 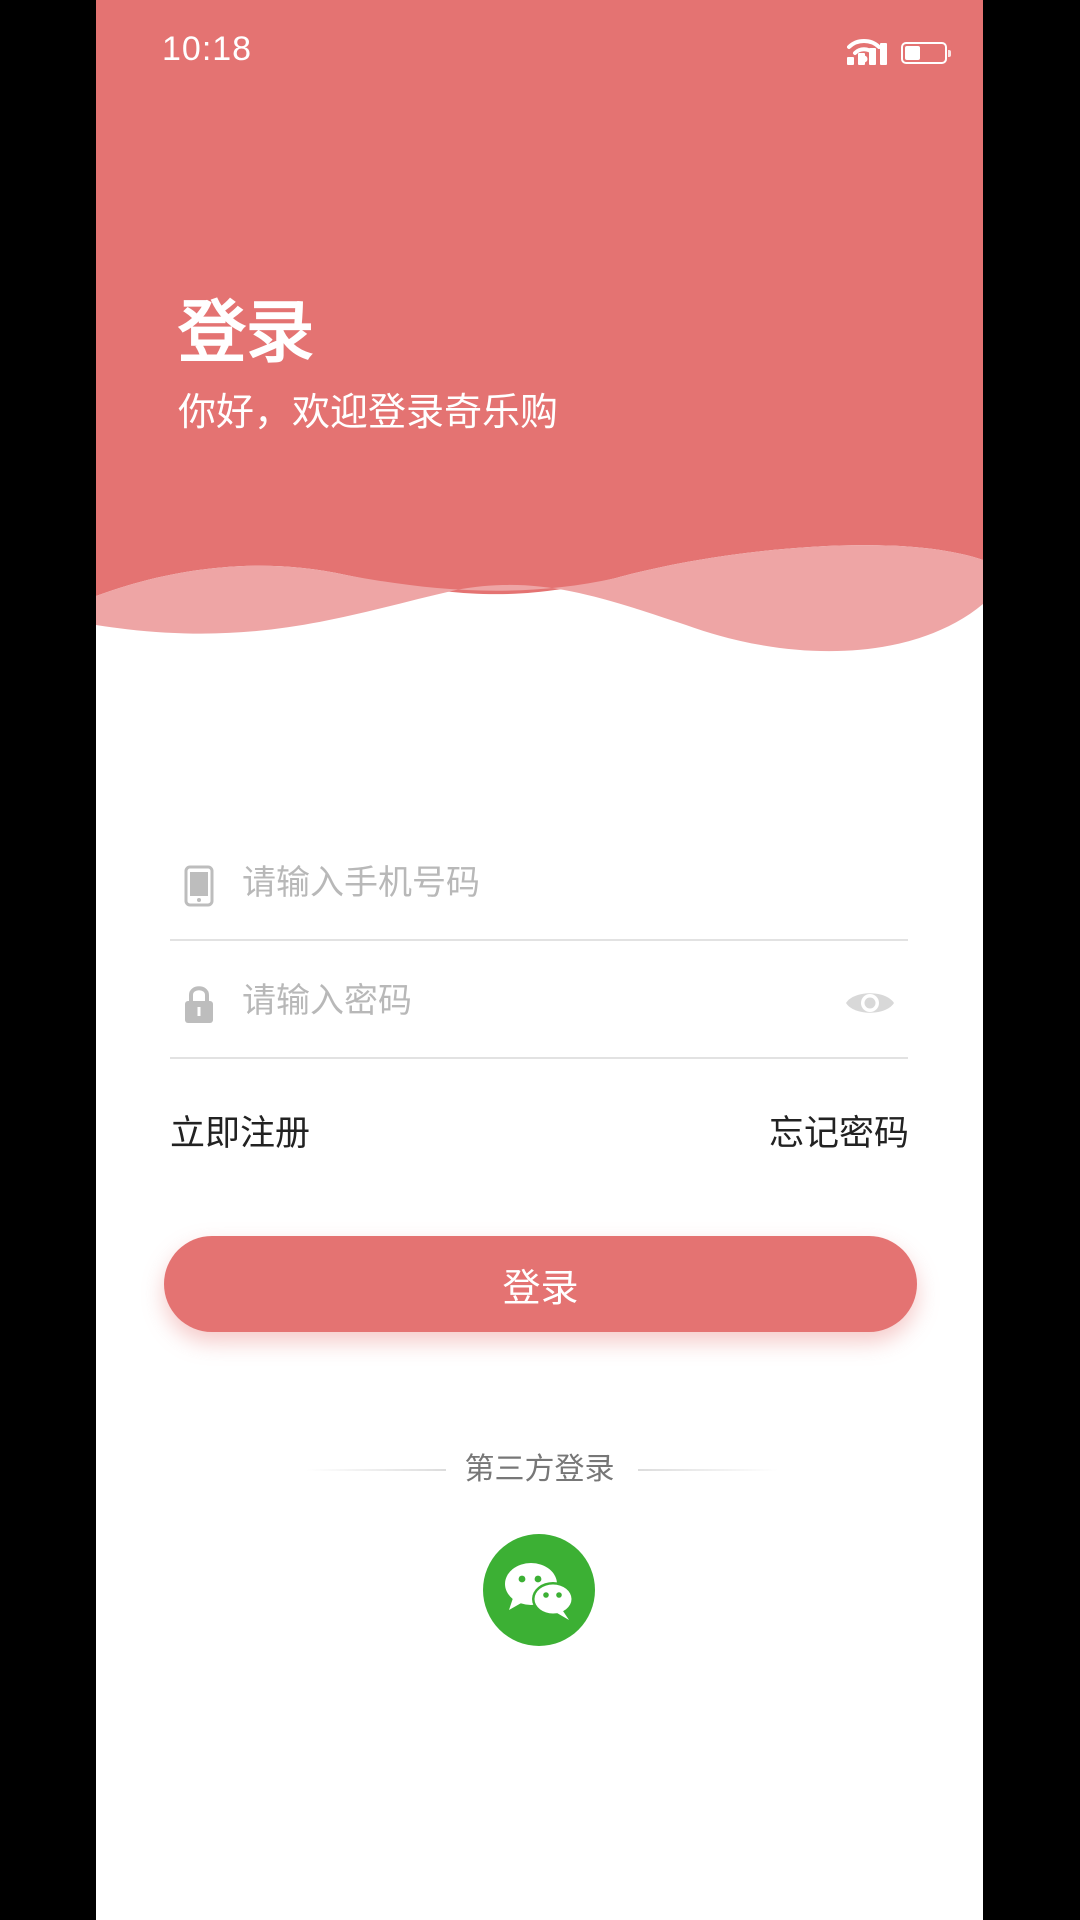 I want to click on third-party-label: 第三方登录, so click(x=539, y=1469).